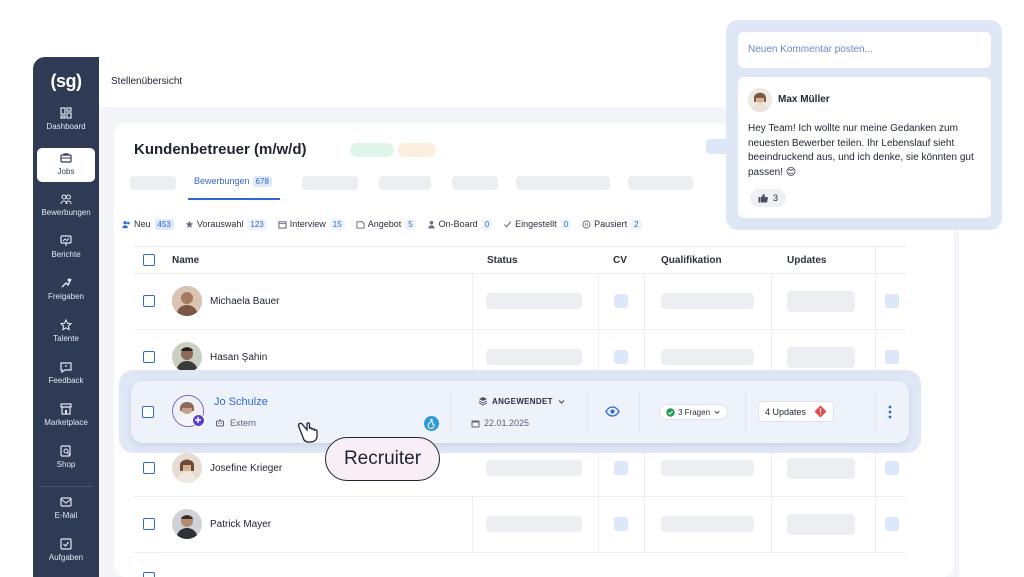 The width and height of the screenshot is (1024, 577). Describe the element at coordinates (507, 423) in the screenshot. I see `date-label: 22.01.2025` at that location.